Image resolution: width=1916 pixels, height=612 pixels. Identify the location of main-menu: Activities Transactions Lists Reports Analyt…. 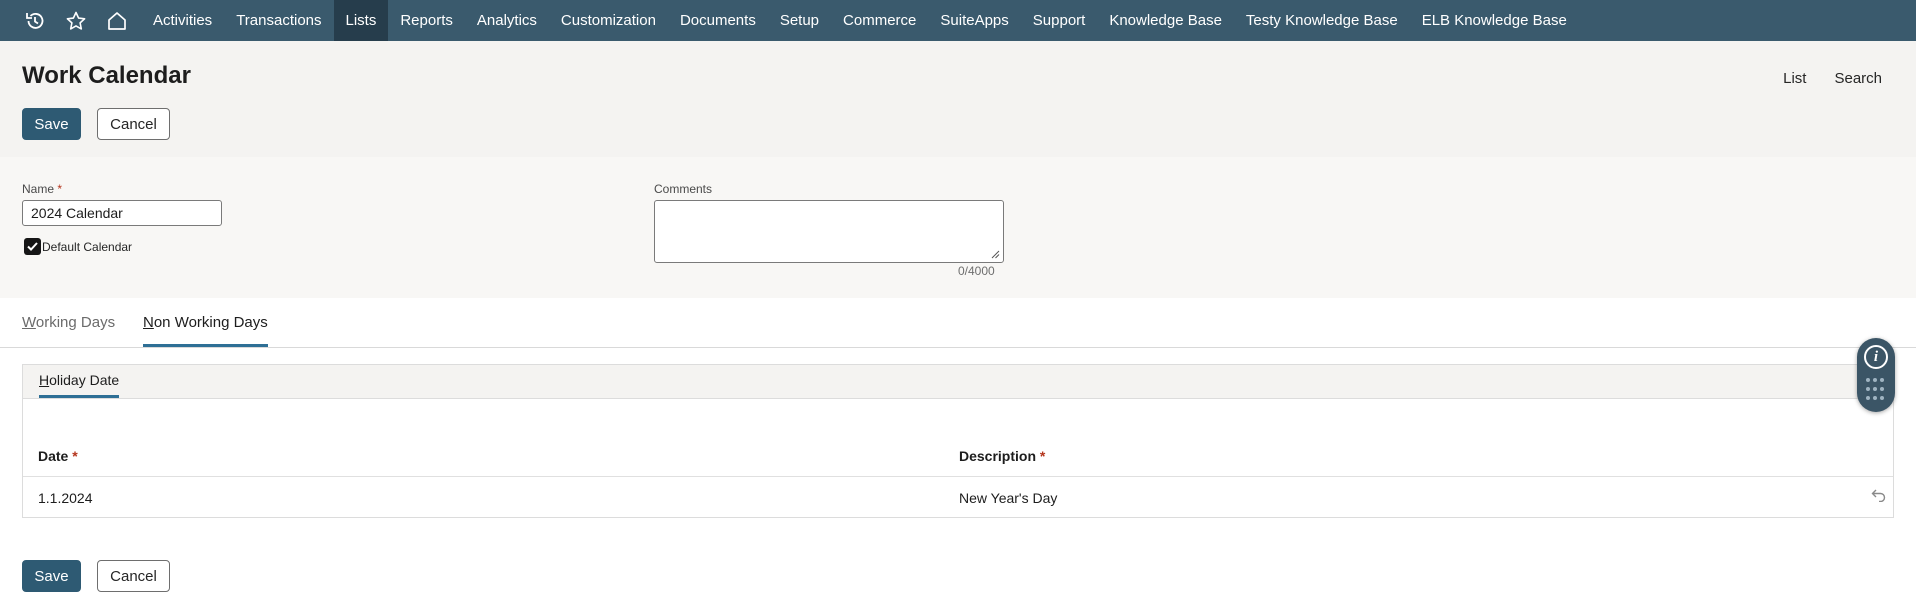
(860, 20).